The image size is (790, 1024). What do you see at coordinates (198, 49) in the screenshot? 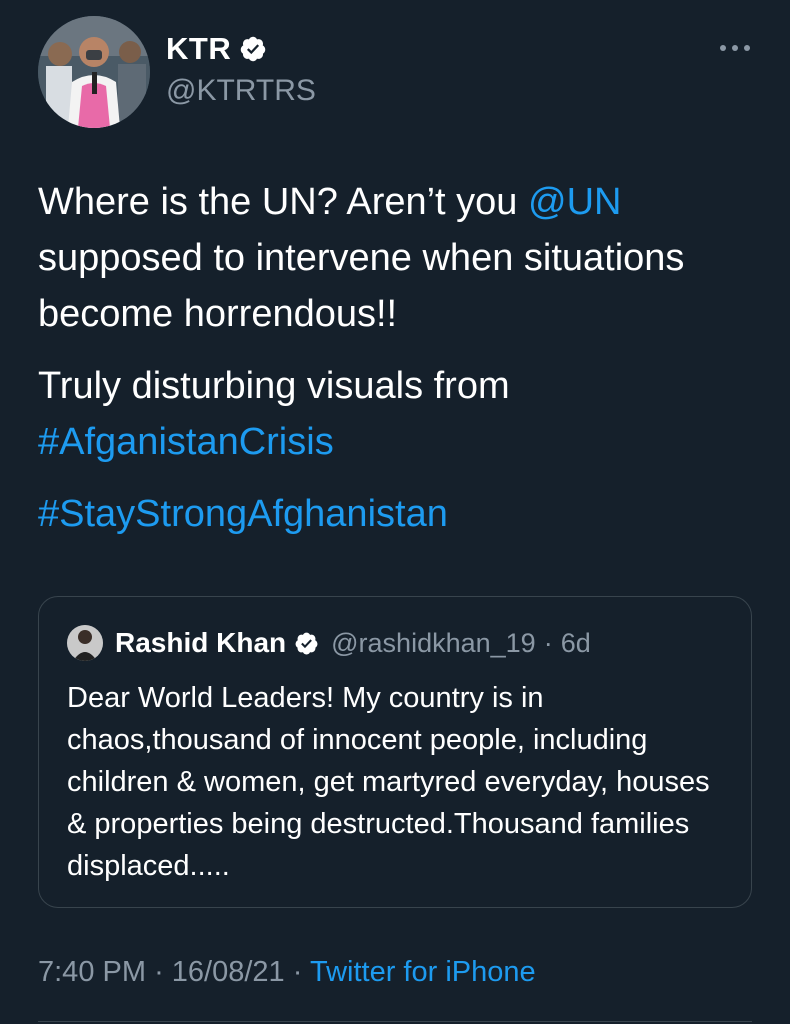
I see `author-name: KTR` at bounding box center [198, 49].